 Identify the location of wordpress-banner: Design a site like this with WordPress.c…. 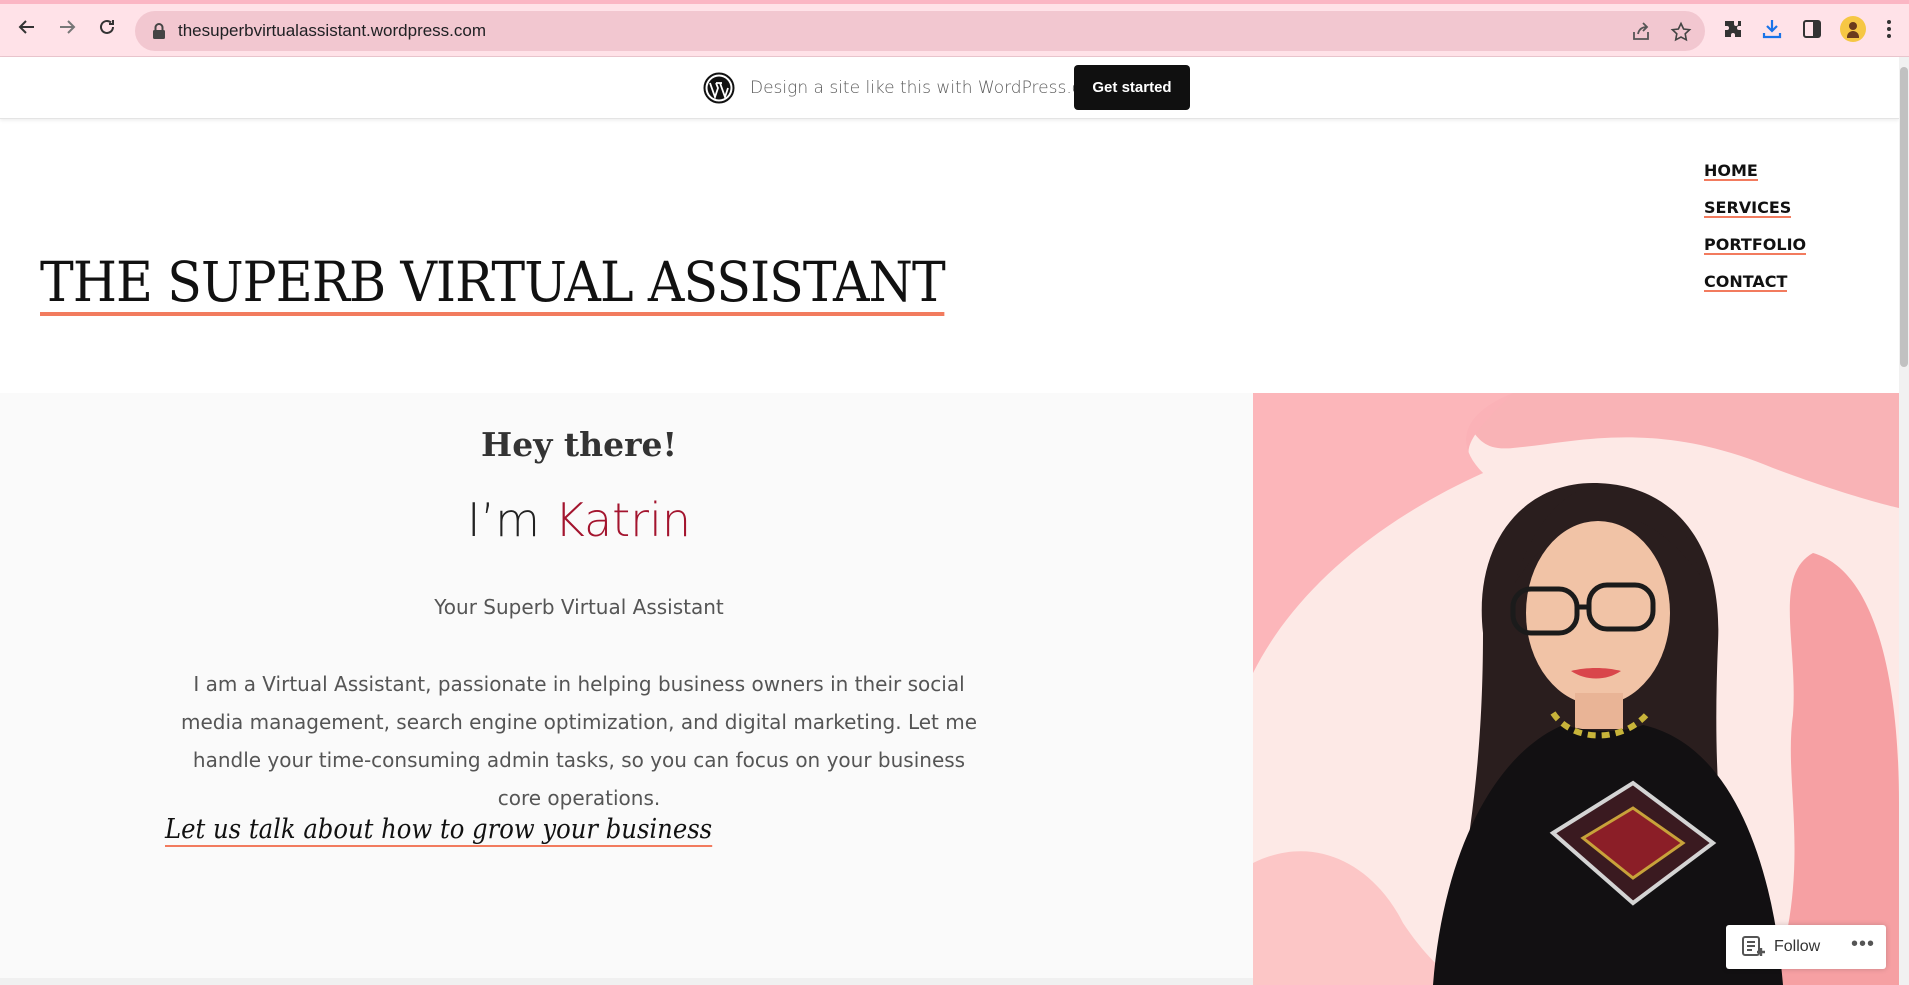
(949, 88).